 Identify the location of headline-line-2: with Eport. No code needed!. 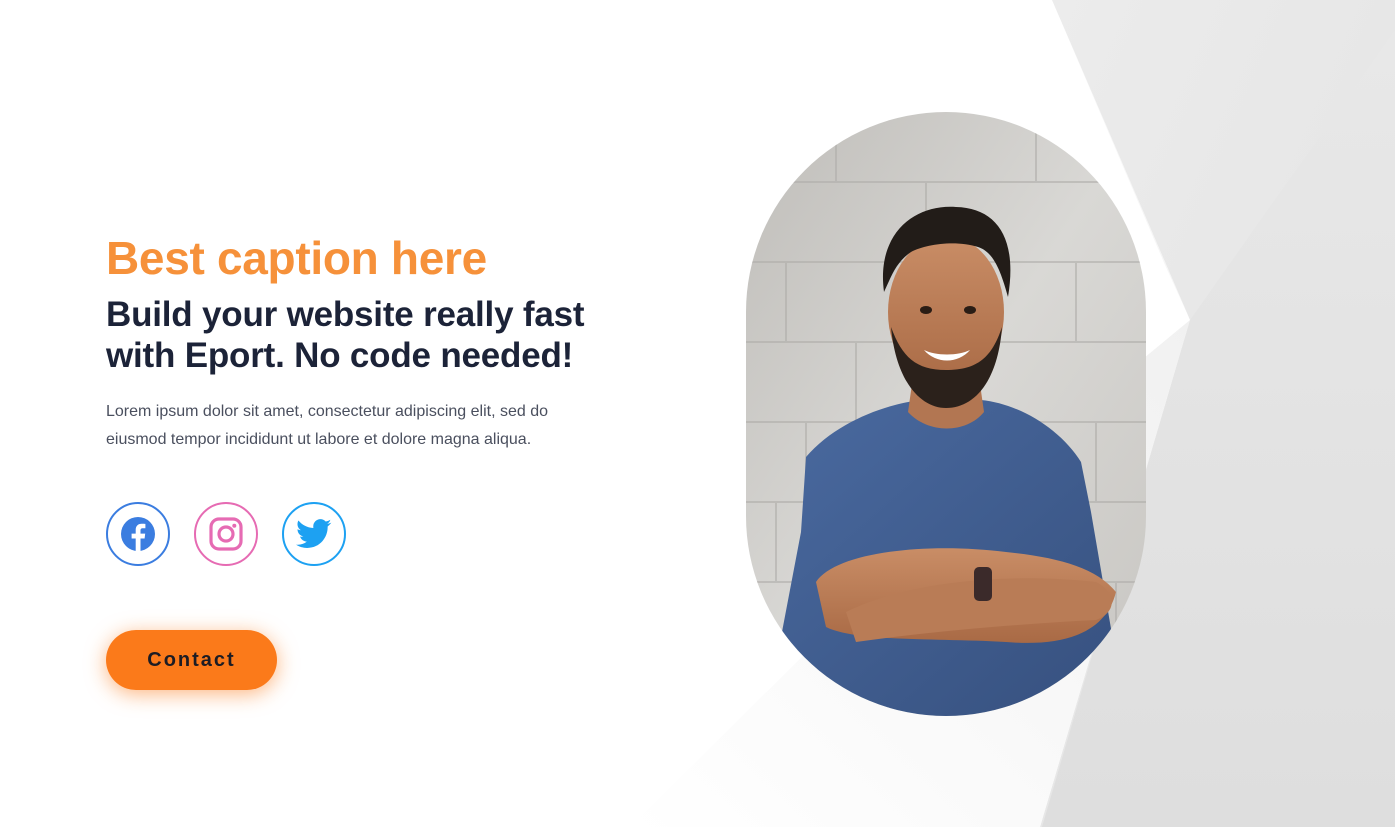
(340, 355).